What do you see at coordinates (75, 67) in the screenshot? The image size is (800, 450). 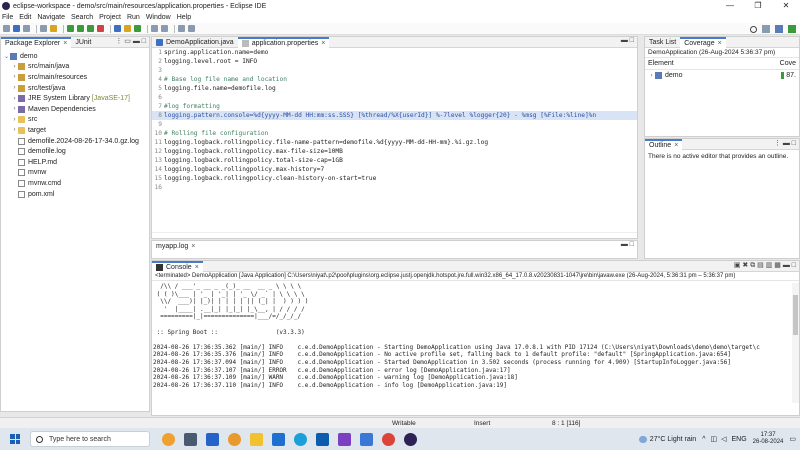 I see `tree-item: › src/main/java` at bounding box center [75, 67].